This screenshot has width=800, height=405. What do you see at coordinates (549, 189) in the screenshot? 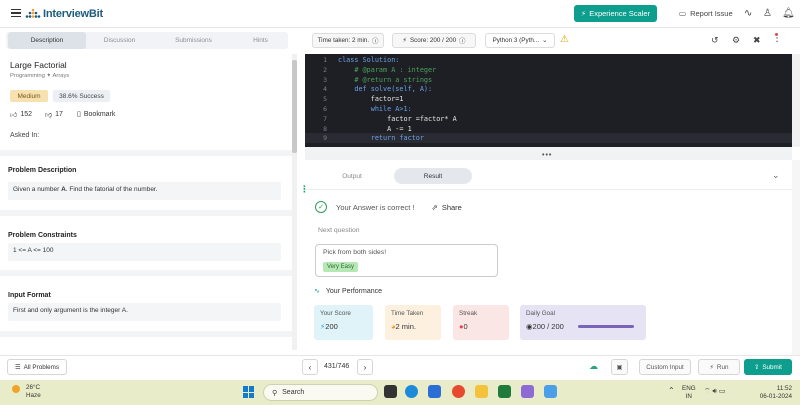
I see `divider` at bounding box center [549, 189].